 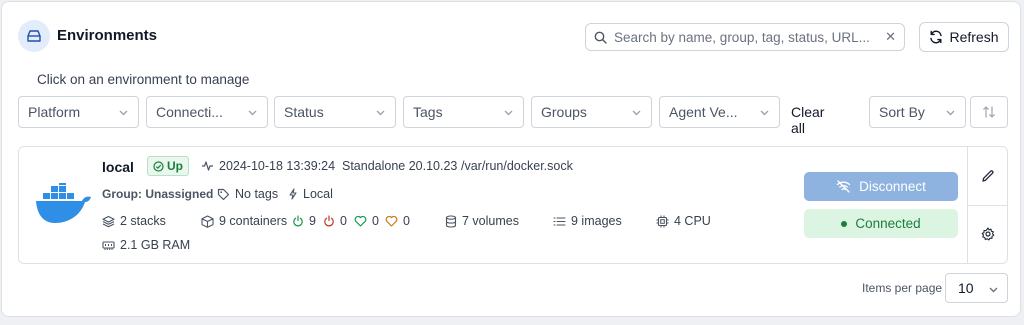 What do you see at coordinates (175, 166) in the screenshot?
I see `status-label: Up` at bounding box center [175, 166].